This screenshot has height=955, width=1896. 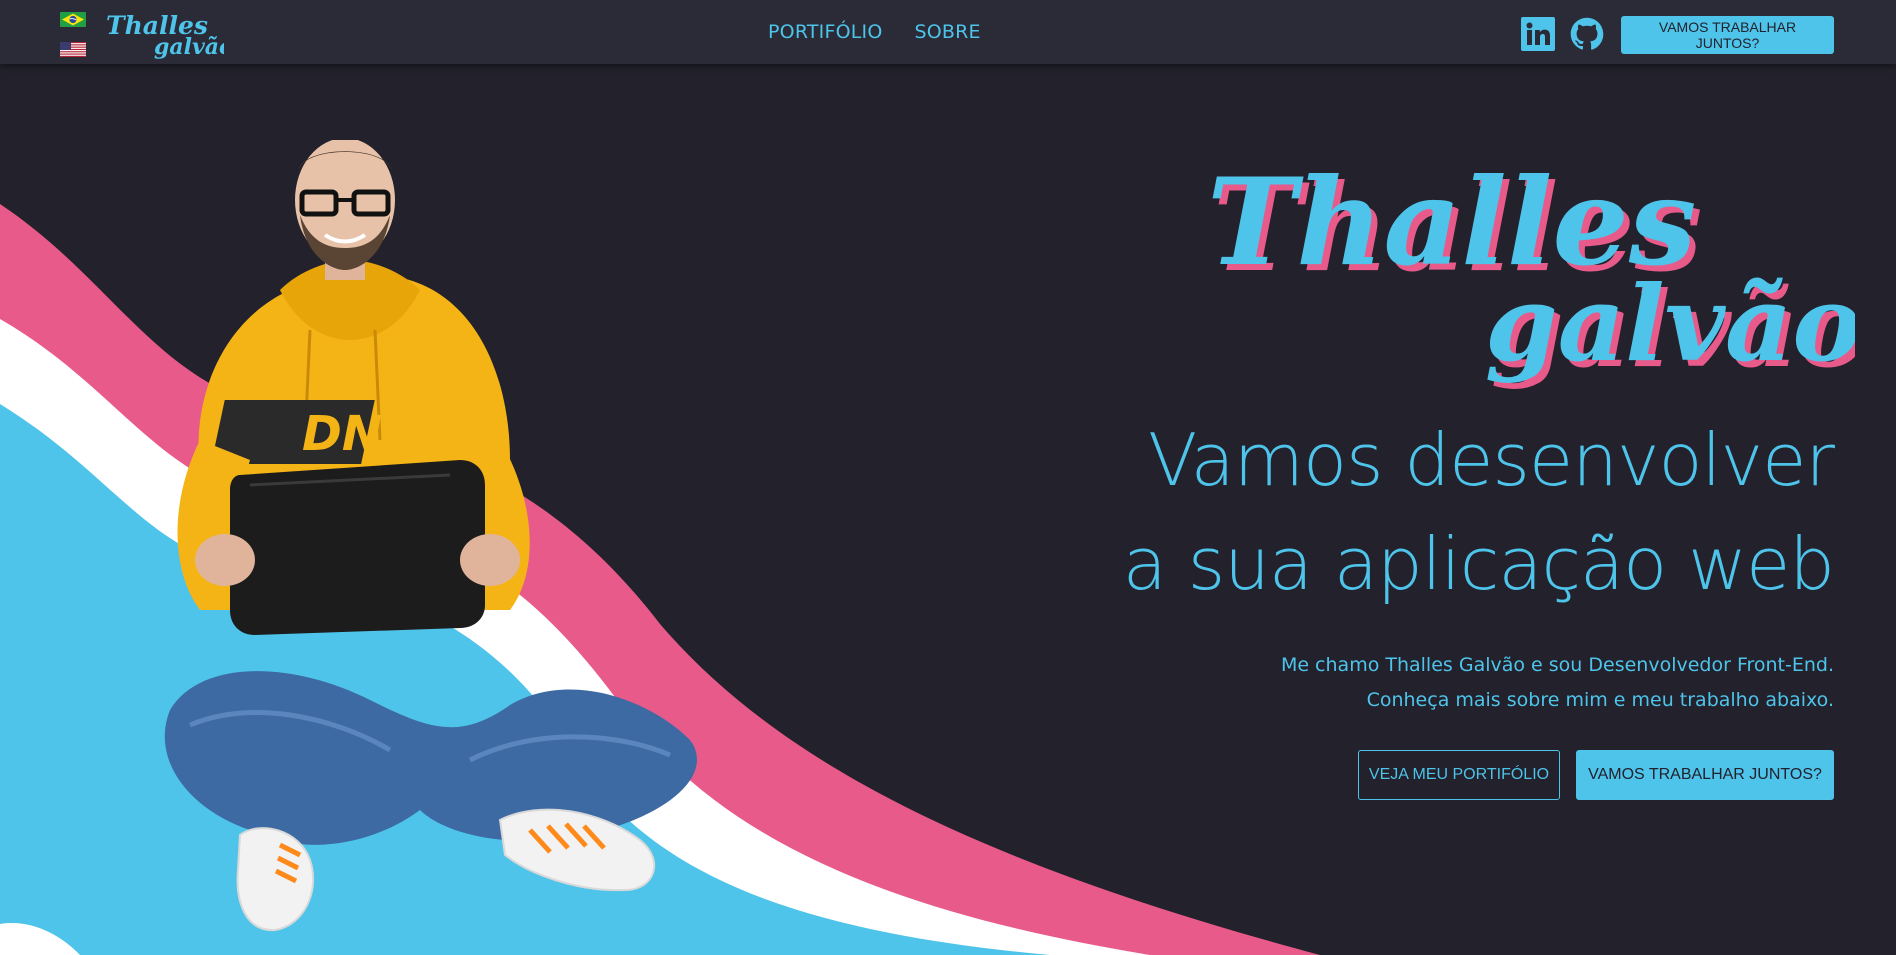 I want to click on brazil-flag-icon, so click(x=73, y=19).